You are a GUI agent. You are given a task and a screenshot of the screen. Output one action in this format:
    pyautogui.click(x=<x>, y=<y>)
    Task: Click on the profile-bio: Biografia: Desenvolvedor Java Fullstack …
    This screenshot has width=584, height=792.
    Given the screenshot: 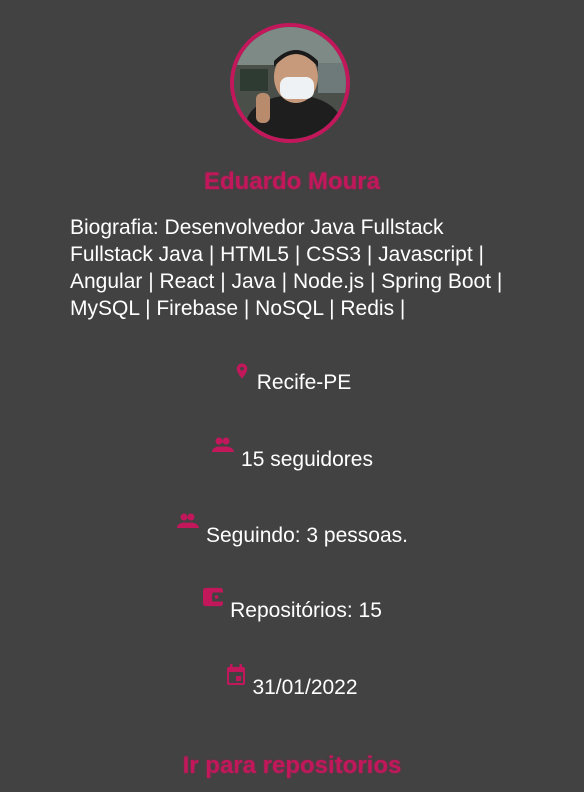 What is the action you would take?
    pyautogui.click(x=286, y=268)
    